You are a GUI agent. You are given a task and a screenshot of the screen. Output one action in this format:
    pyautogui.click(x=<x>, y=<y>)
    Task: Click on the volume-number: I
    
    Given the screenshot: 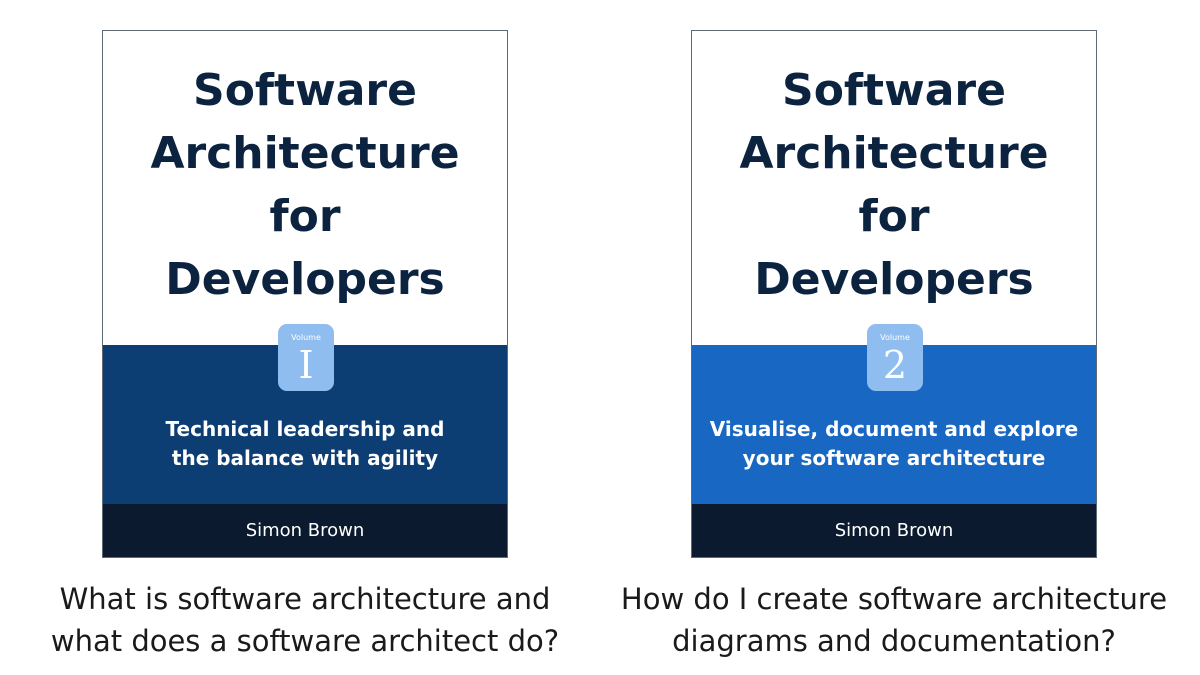 What is the action you would take?
    pyautogui.click(x=306, y=365)
    